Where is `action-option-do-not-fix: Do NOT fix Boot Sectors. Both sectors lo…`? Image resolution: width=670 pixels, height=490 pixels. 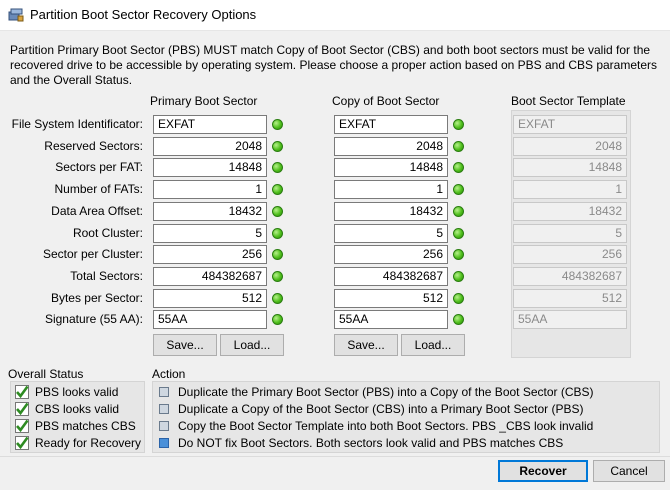 action-option-do-not-fix: Do NOT fix Boot Sectors. Both sectors lo… is located at coordinates (361, 443).